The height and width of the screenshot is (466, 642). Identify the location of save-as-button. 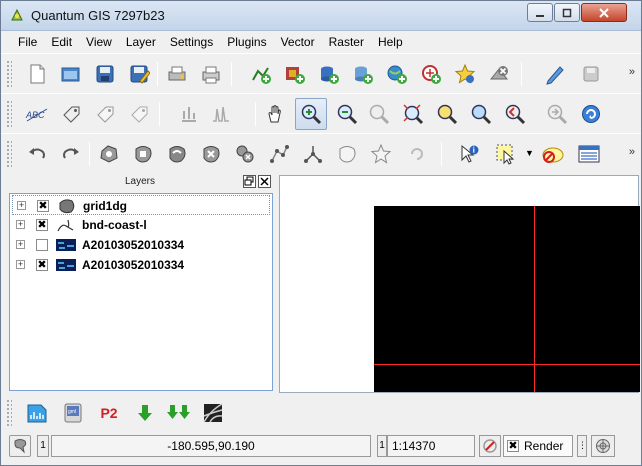
(139, 74).